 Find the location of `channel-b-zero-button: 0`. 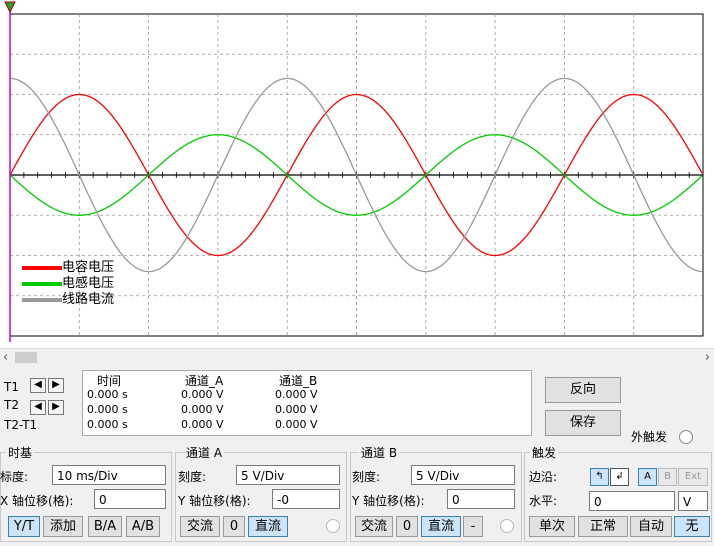

channel-b-zero-button: 0 is located at coordinates (407, 526).